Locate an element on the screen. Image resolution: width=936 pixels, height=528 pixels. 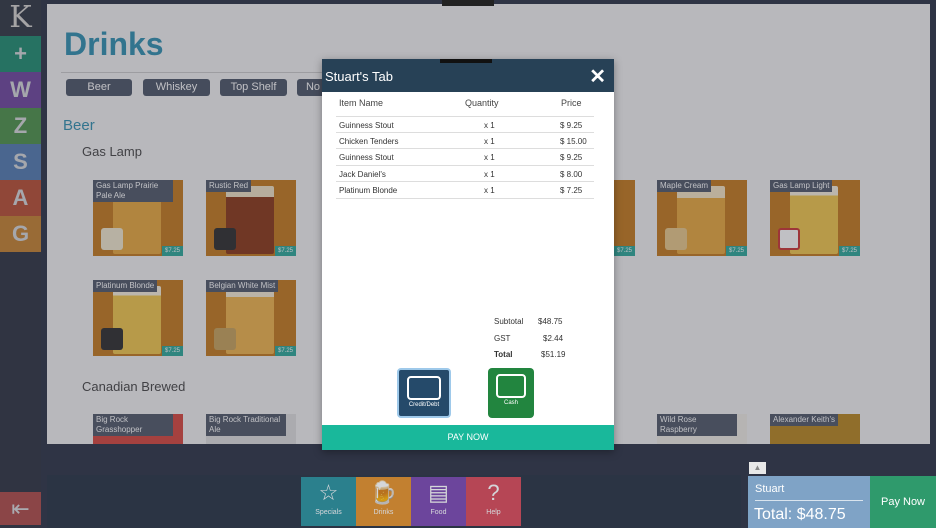
subtotal-label: Subtotal is located at coordinates (509, 321).